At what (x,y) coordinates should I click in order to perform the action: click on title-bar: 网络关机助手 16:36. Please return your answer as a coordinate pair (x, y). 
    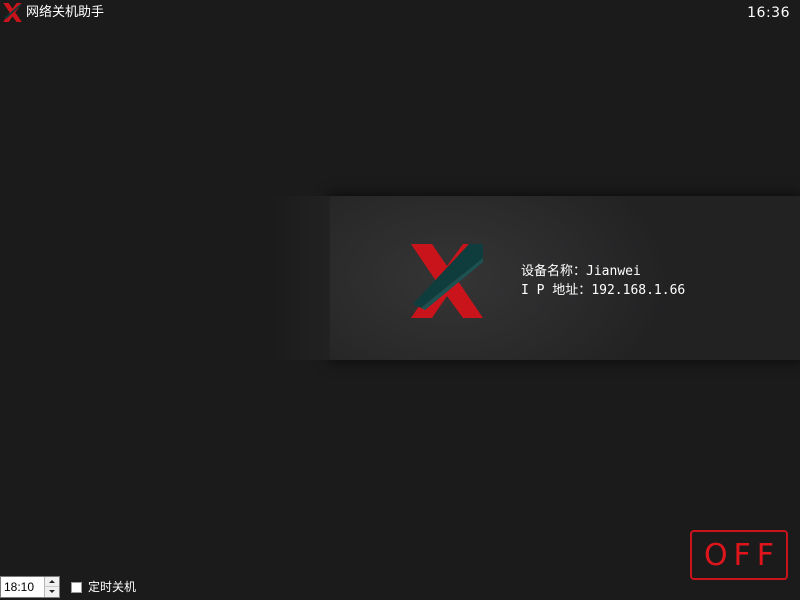
    Looking at the image, I should click on (400, 13).